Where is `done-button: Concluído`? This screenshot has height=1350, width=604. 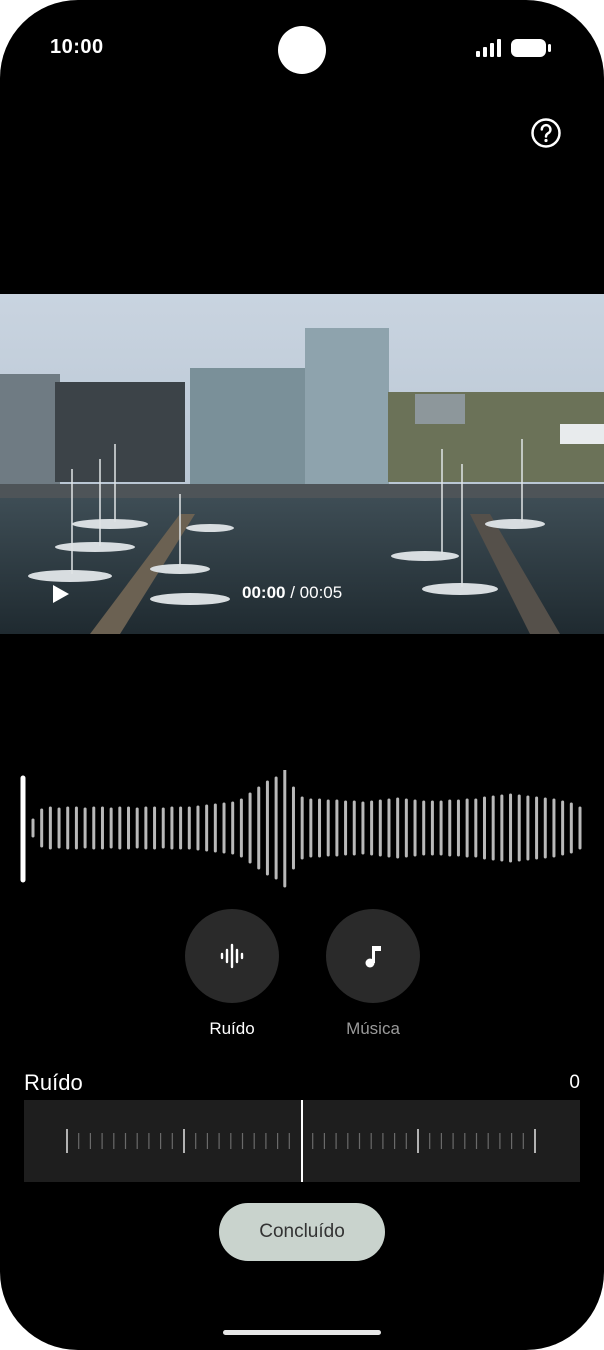 done-button: Concluído is located at coordinates (302, 1232).